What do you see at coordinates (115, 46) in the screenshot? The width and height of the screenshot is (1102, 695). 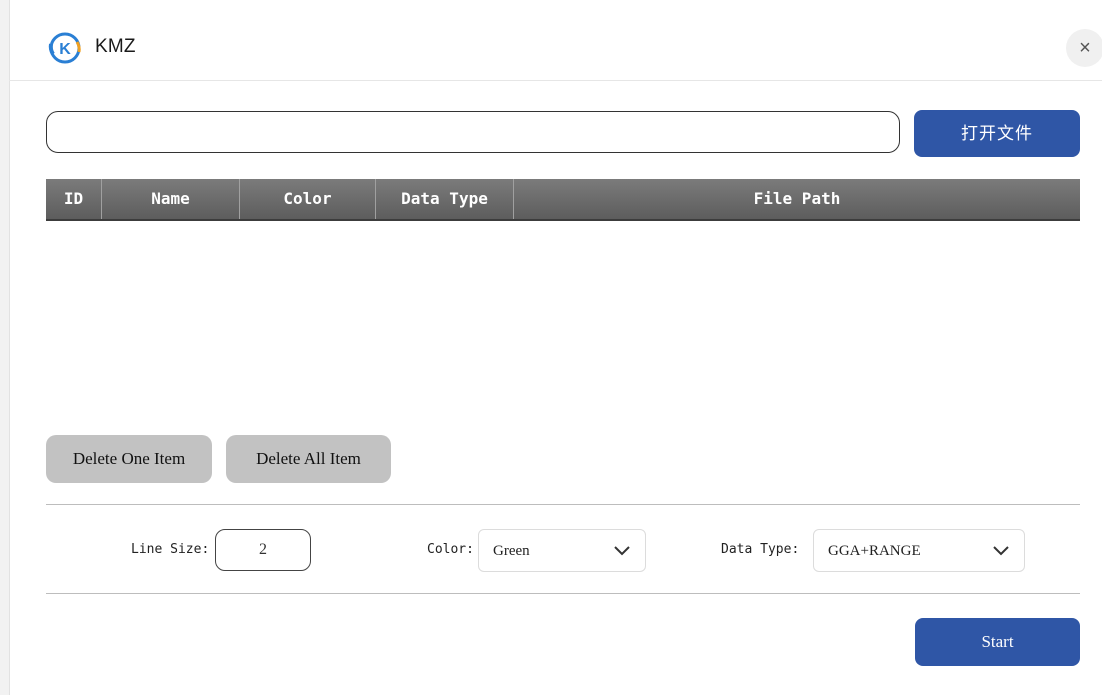 I see `app-title: KMZ` at bounding box center [115, 46].